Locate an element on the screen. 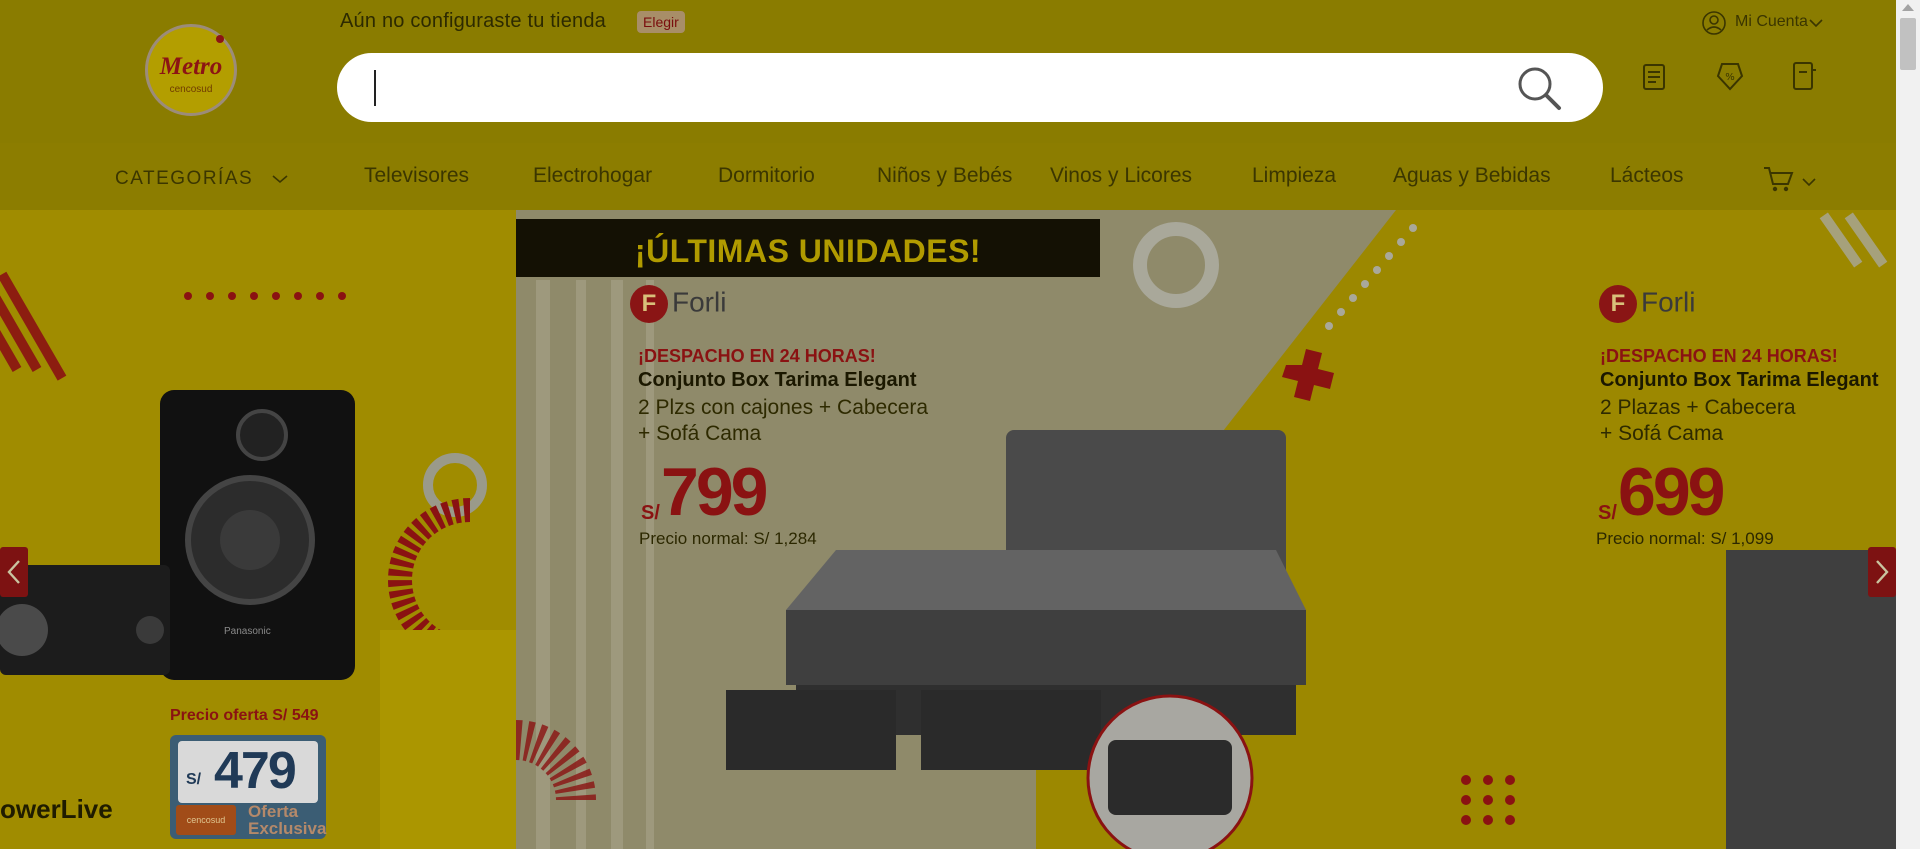 This screenshot has height=849, width=1920. card-price-box: S/ 479 is located at coordinates (248, 772).